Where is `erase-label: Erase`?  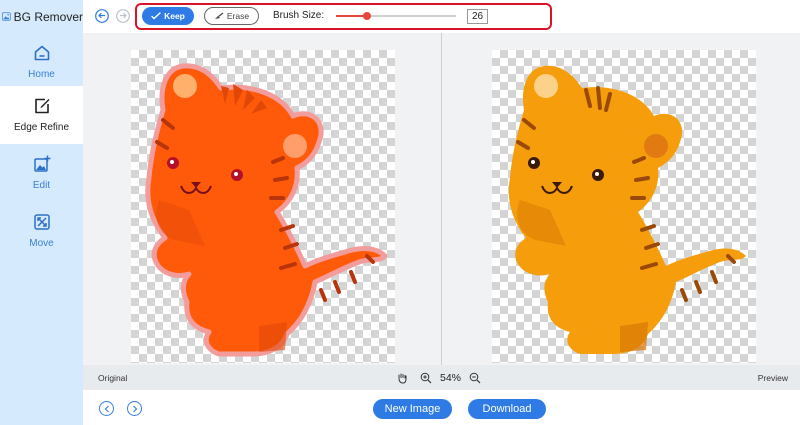 erase-label: Erase is located at coordinates (238, 16).